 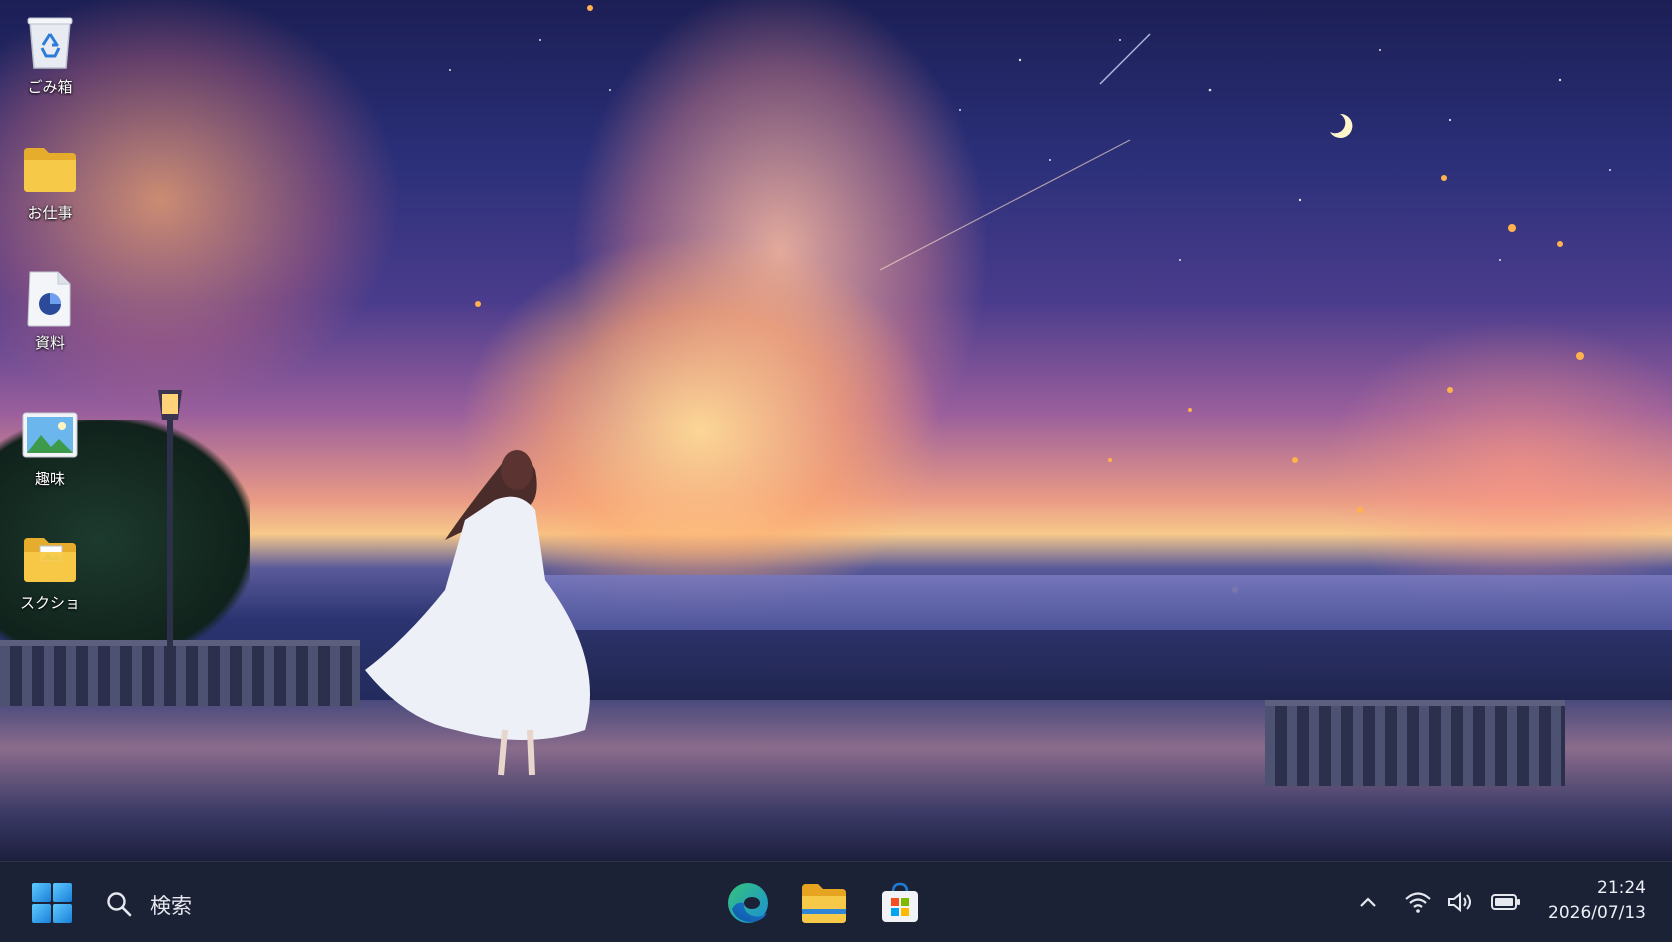 What do you see at coordinates (477, 613) in the screenshot?
I see `wallpaper-girl-figure` at bounding box center [477, 613].